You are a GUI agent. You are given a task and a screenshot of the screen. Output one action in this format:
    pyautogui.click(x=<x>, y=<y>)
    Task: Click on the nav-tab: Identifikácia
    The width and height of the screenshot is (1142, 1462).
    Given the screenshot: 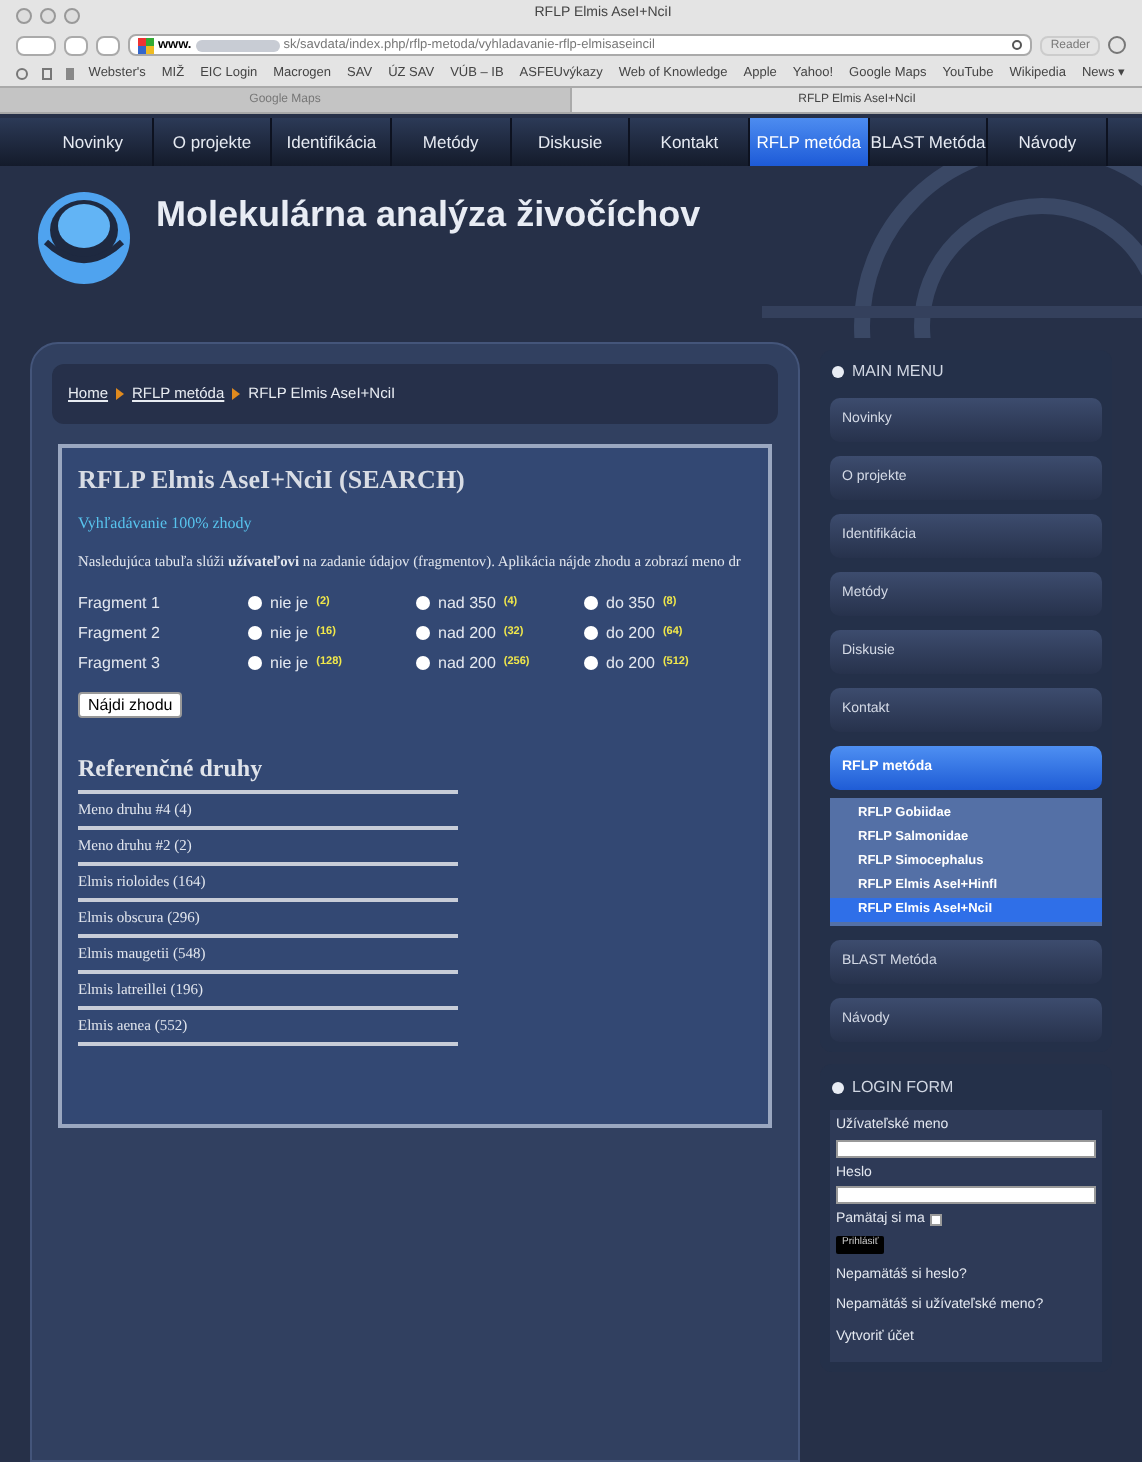 What is the action you would take?
    pyautogui.click(x=332, y=142)
    